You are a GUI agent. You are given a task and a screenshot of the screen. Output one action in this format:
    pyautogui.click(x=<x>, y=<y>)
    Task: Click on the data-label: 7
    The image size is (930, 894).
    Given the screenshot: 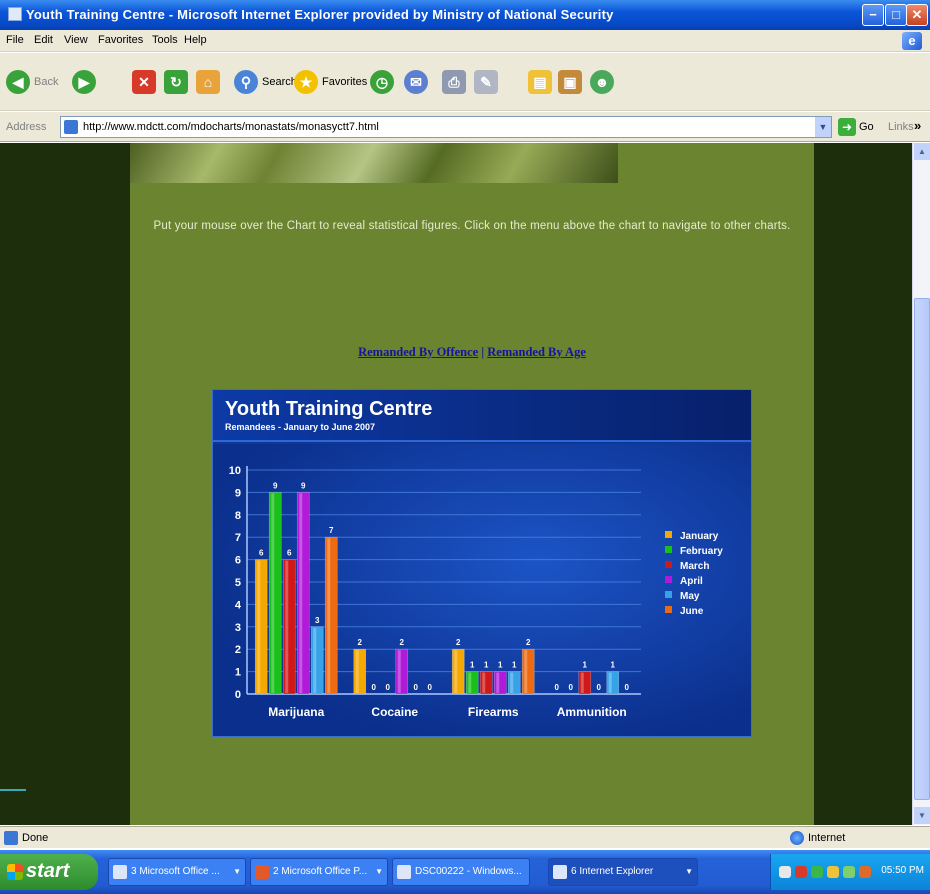 What is the action you would take?
    pyautogui.click(x=331, y=530)
    